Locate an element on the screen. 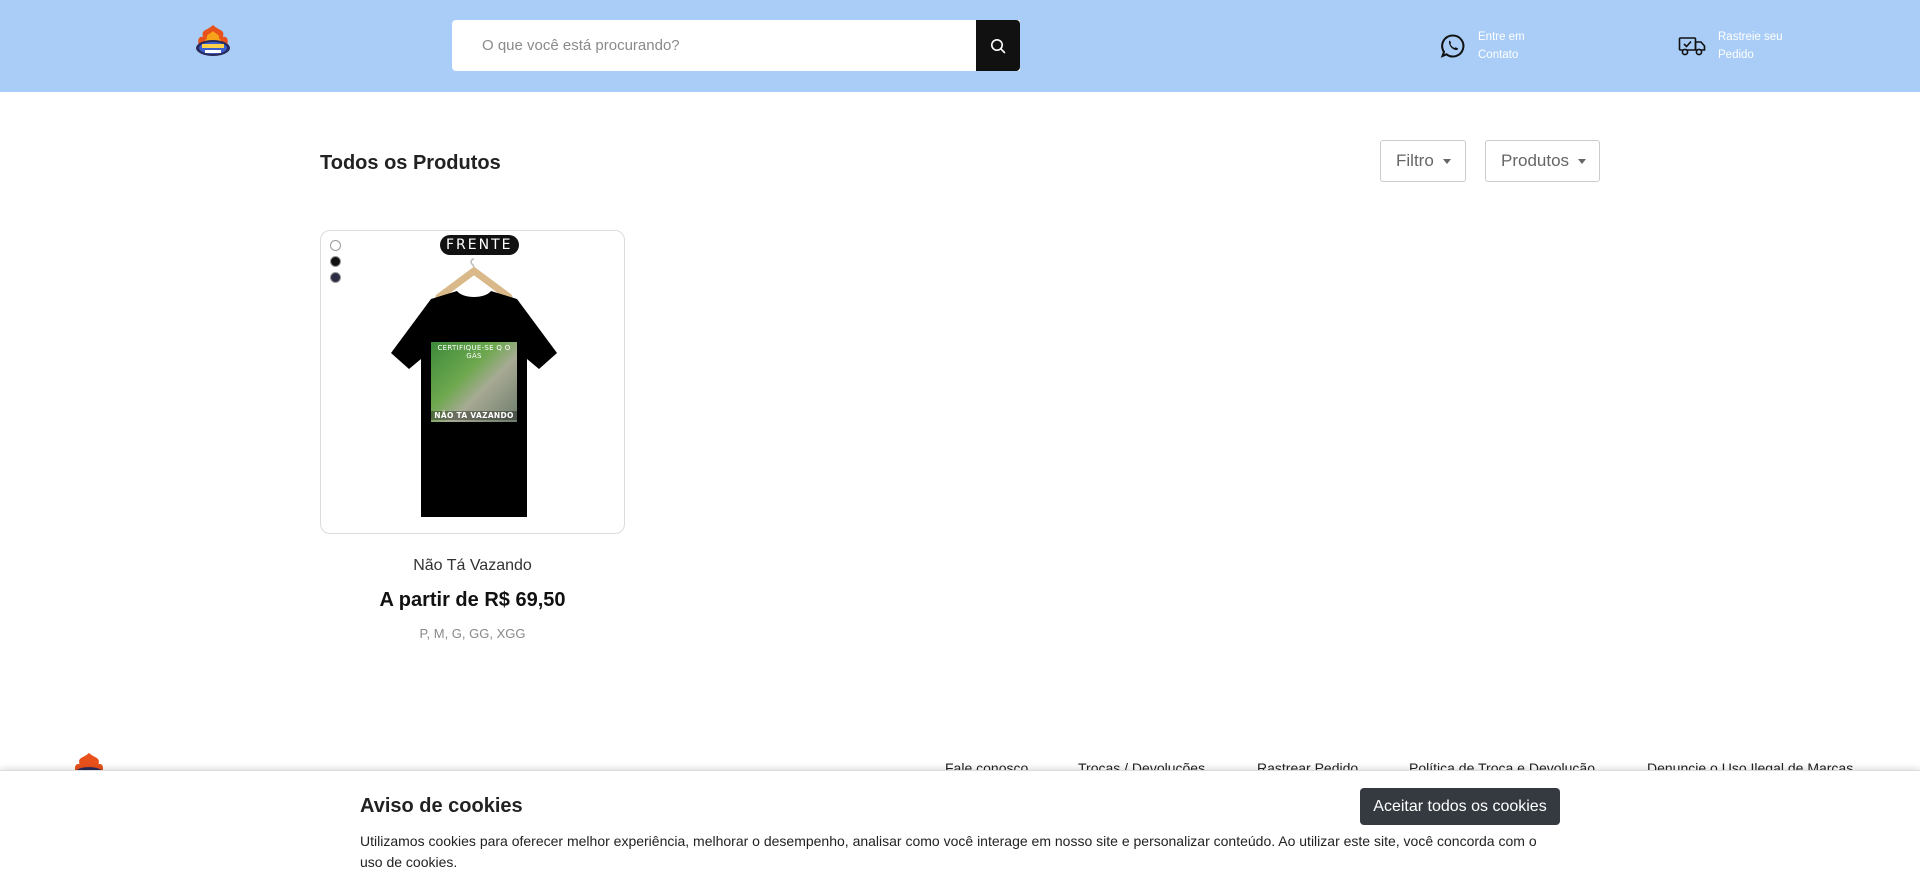 This screenshot has height=888, width=1920. product-name: Não Tá Vazando is located at coordinates (472, 566).